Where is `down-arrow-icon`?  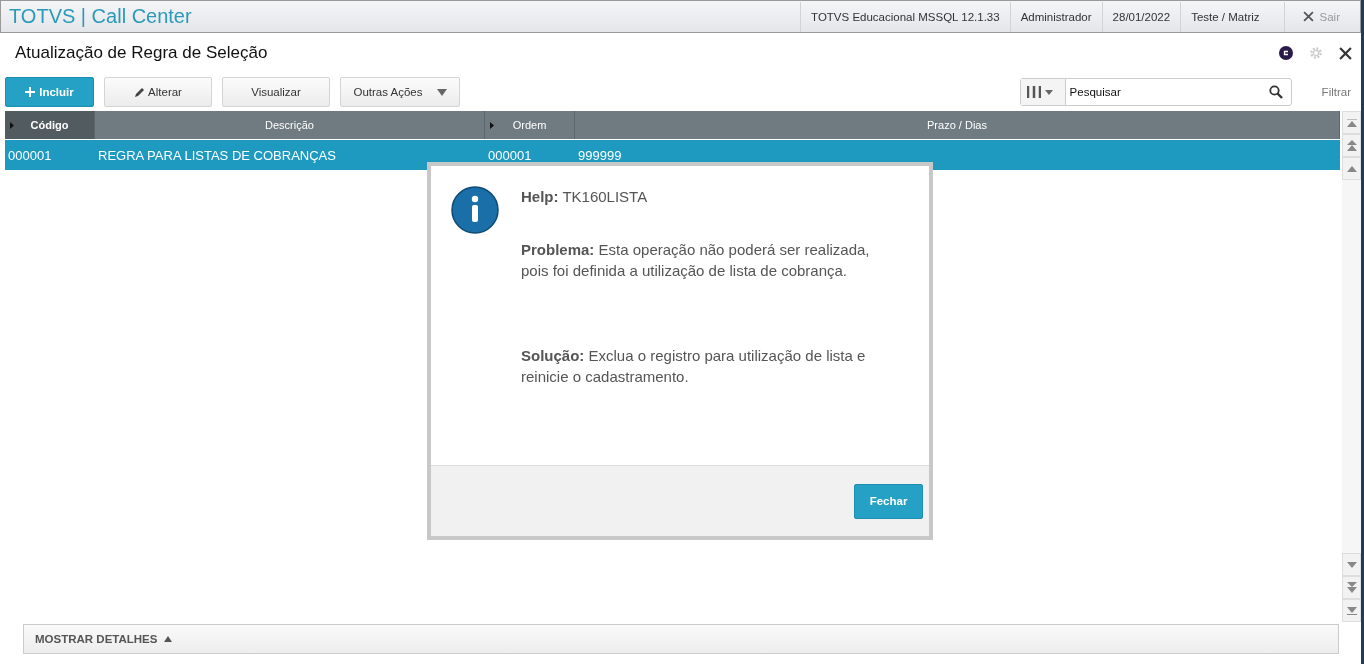
down-arrow-icon is located at coordinates (1351, 564).